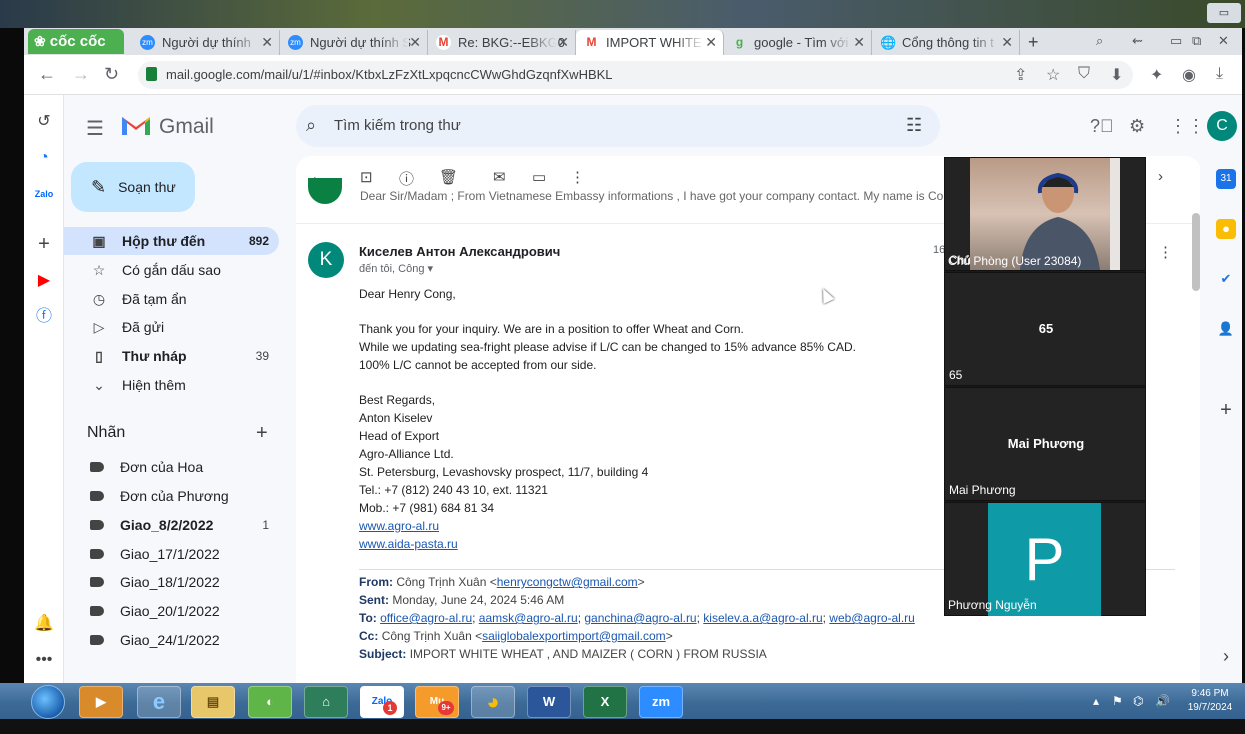  I want to click on add-addon-icon: +, so click(1226, 410).